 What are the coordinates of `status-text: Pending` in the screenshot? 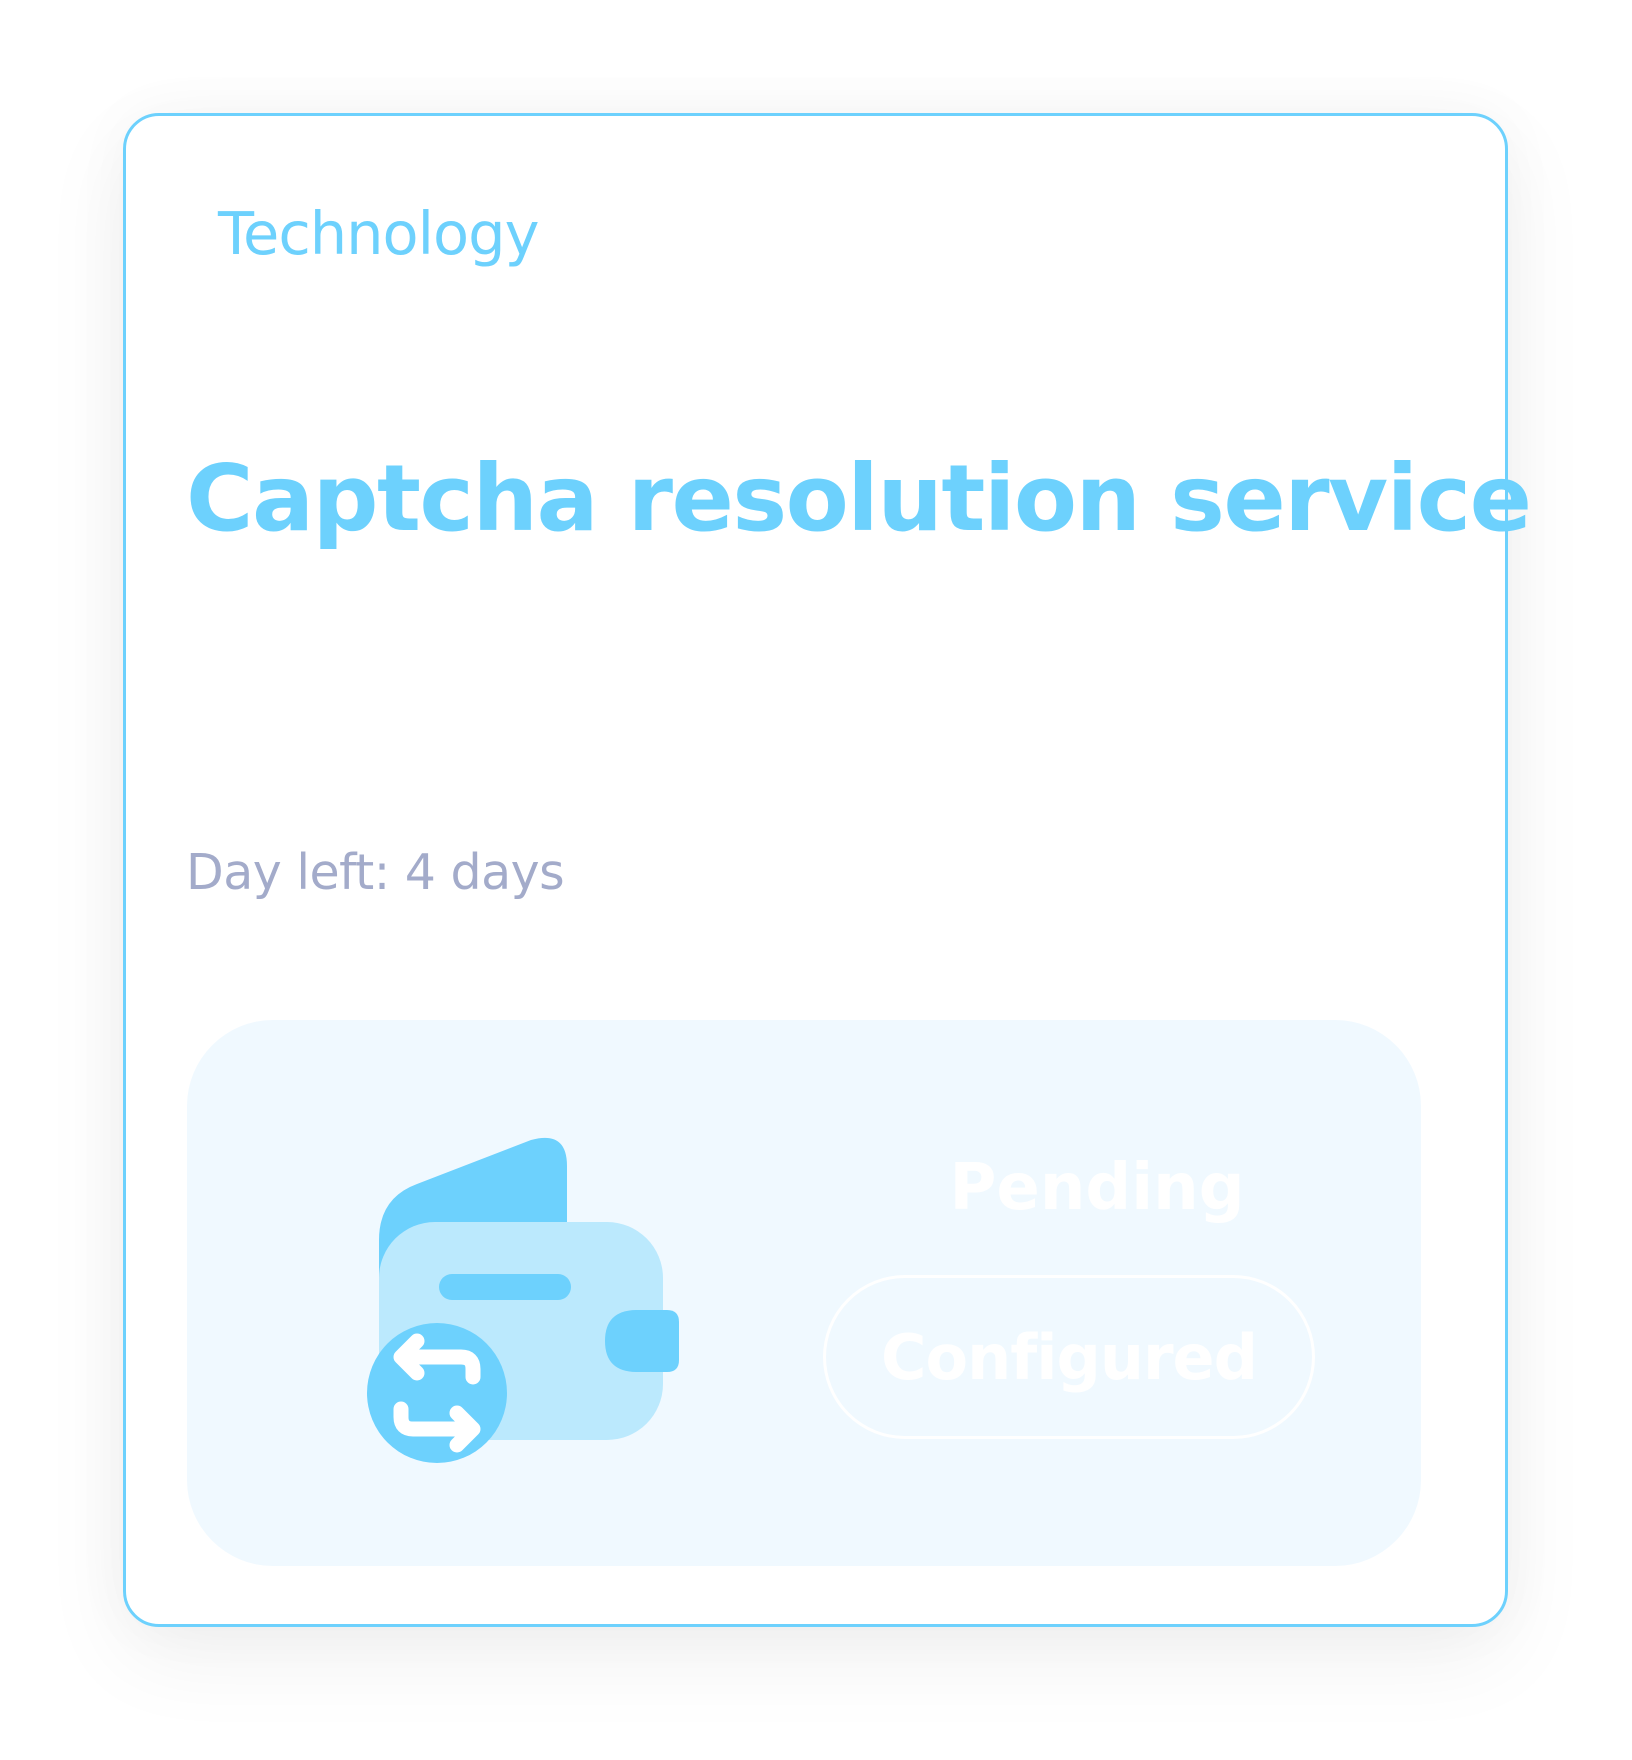 It's located at (1097, 1188).